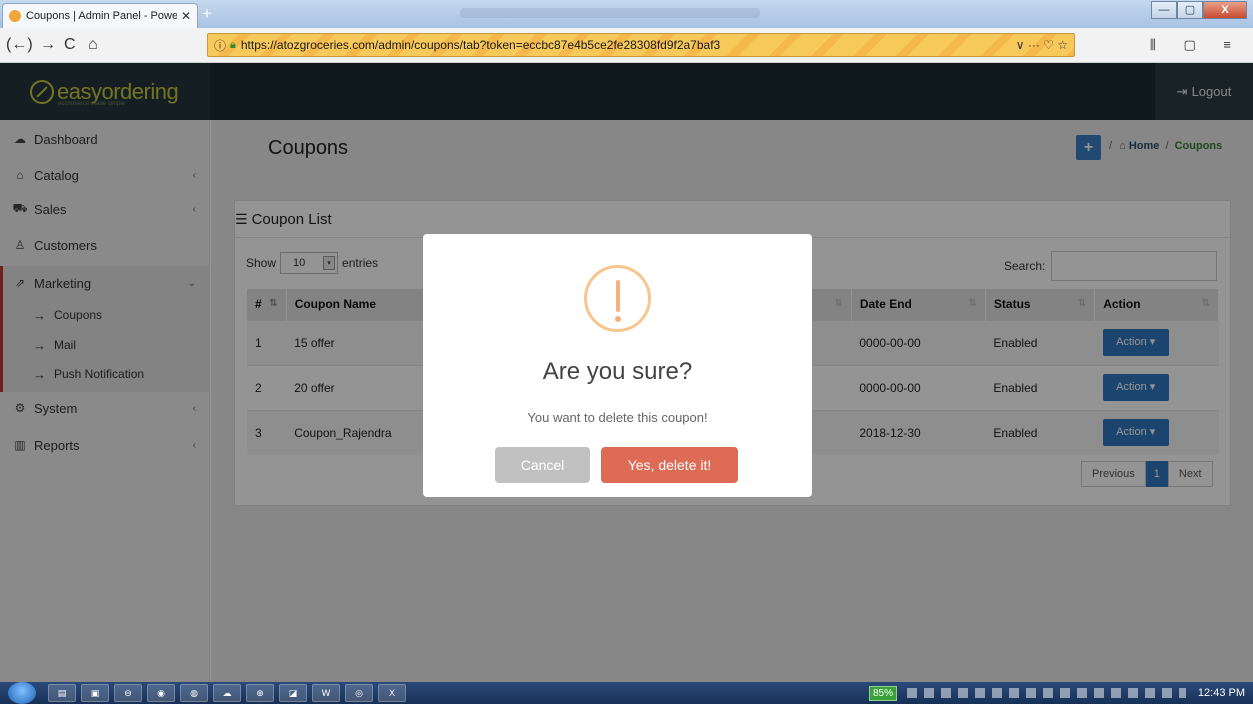 The image size is (1253, 704). What do you see at coordinates (617, 371) in the screenshot?
I see `dialog-title: Are you sure?` at bounding box center [617, 371].